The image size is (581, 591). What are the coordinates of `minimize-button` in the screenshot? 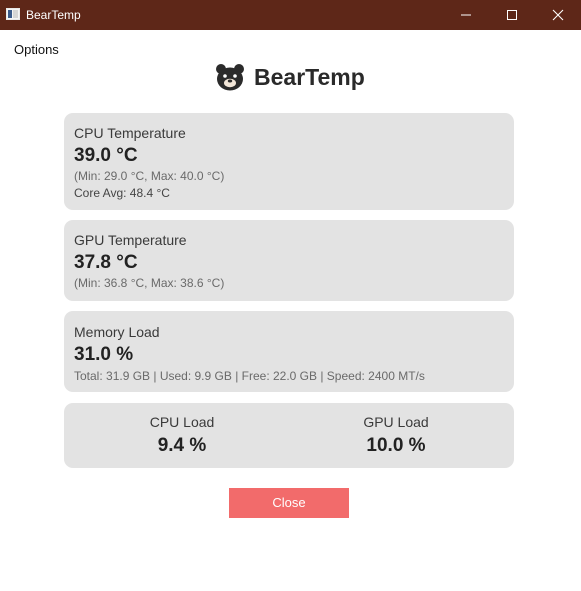 It's located at (466, 15).